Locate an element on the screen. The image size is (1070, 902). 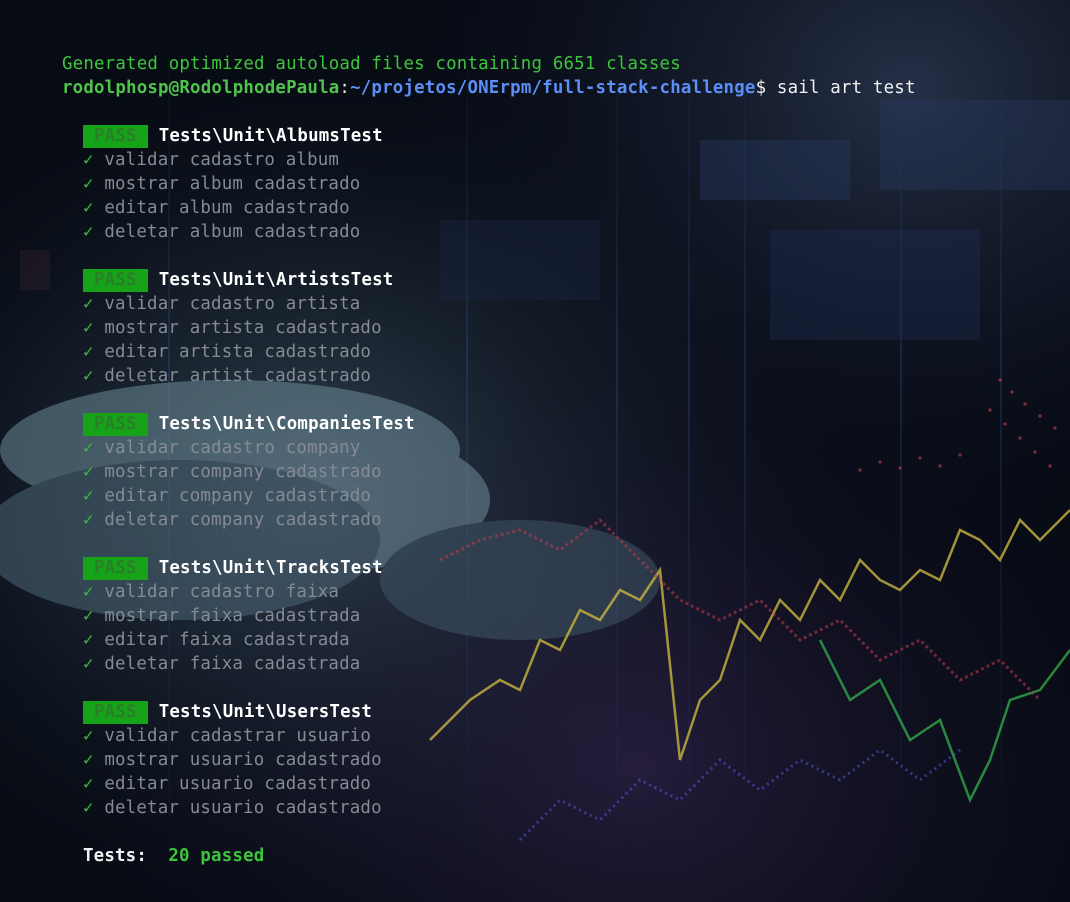
test-result-line: ✓ mostrar company cadastrado is located at coordinates (232, 472).